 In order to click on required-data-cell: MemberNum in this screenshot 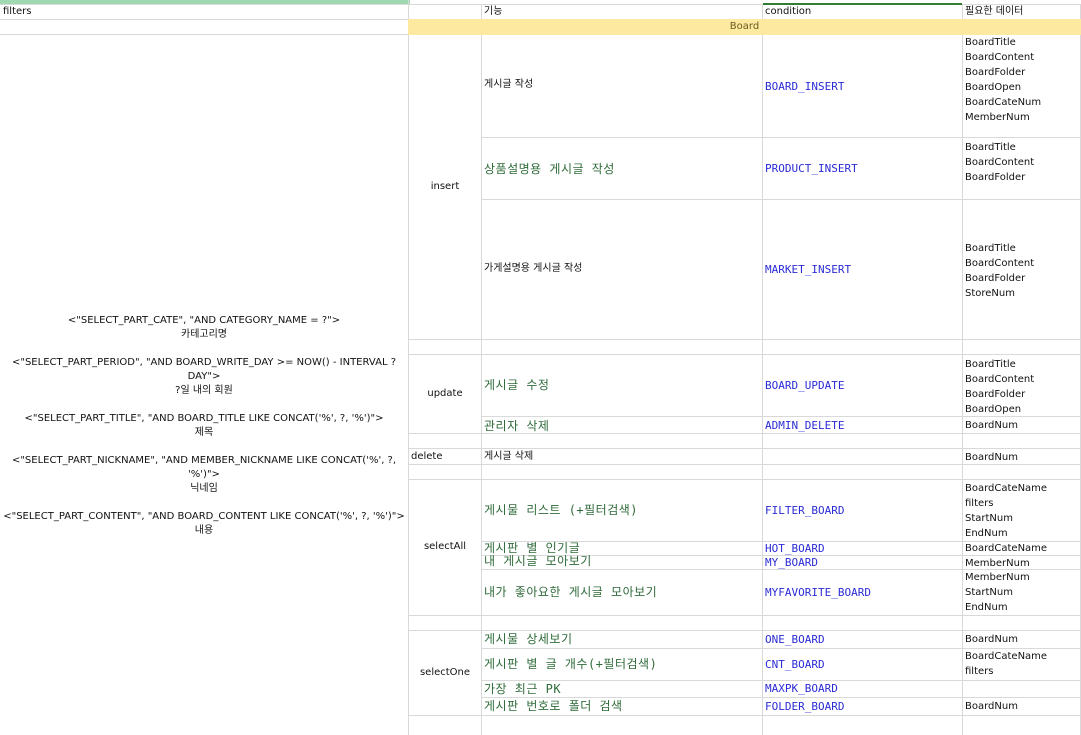, I will do `click(1022, 563)`.